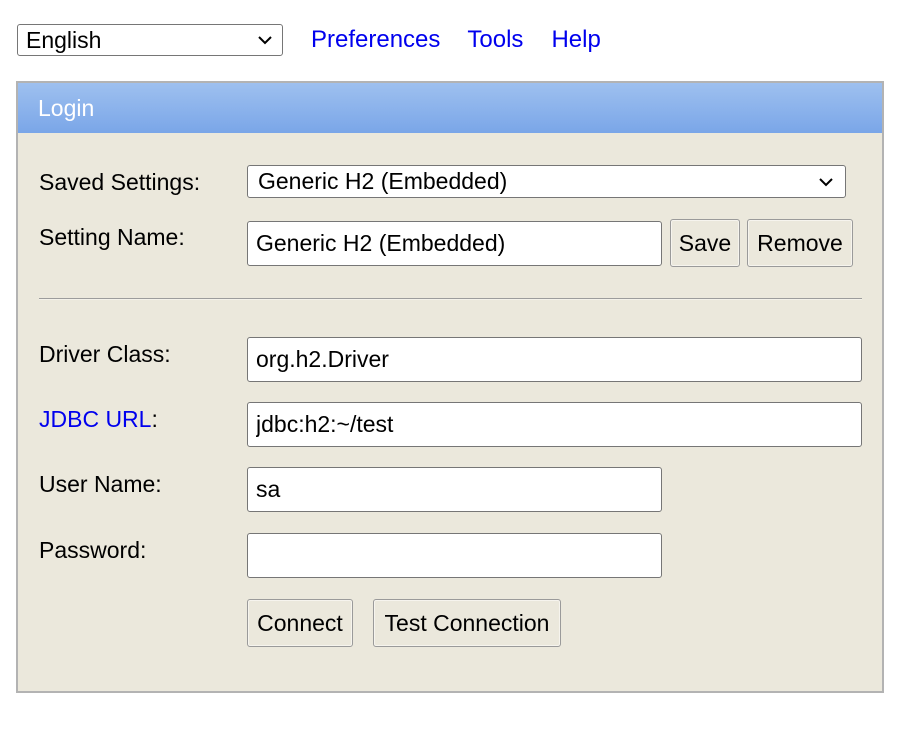 The image size is (920, 734). I want to click on jdbc-url-input, so click(554, 424).